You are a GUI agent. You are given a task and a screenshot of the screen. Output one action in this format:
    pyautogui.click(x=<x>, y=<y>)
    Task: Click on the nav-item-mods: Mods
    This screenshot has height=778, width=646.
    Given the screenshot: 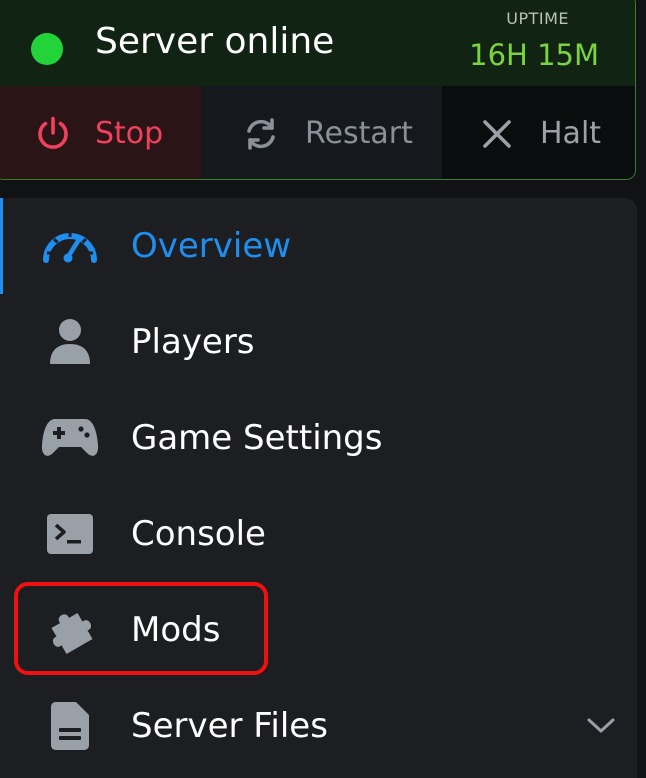 What is the action you would take?
    pyautogui.click(x=318, y=630)
    